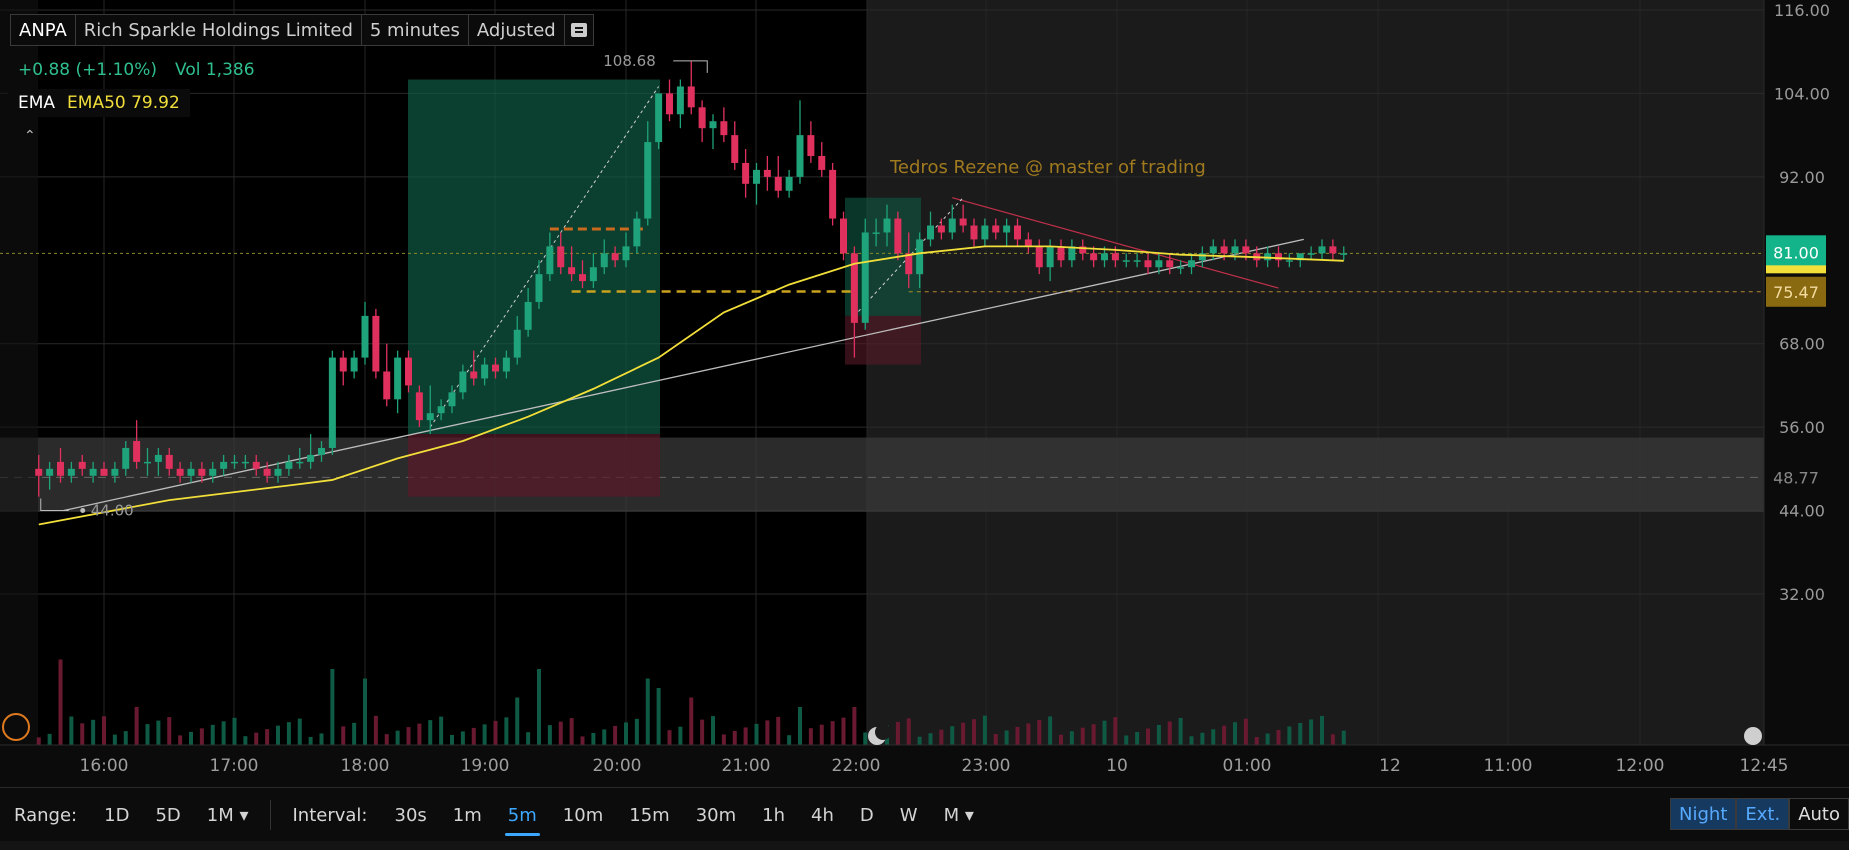 This screenshot has height=850, width=1849. I want to click on price-tick-label: 68.00, so click(1802, 344).